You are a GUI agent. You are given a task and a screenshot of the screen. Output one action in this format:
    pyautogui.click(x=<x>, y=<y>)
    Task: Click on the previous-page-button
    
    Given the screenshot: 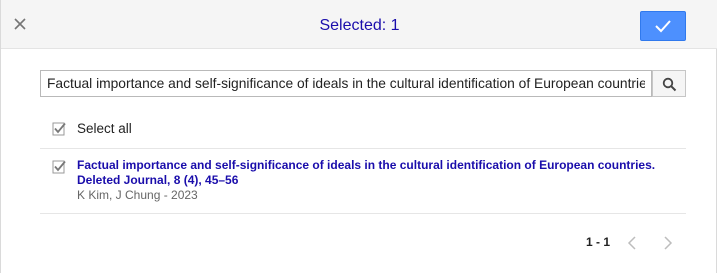 What is the action you would take?
    pyautogui.click(x=632, y=243)
    